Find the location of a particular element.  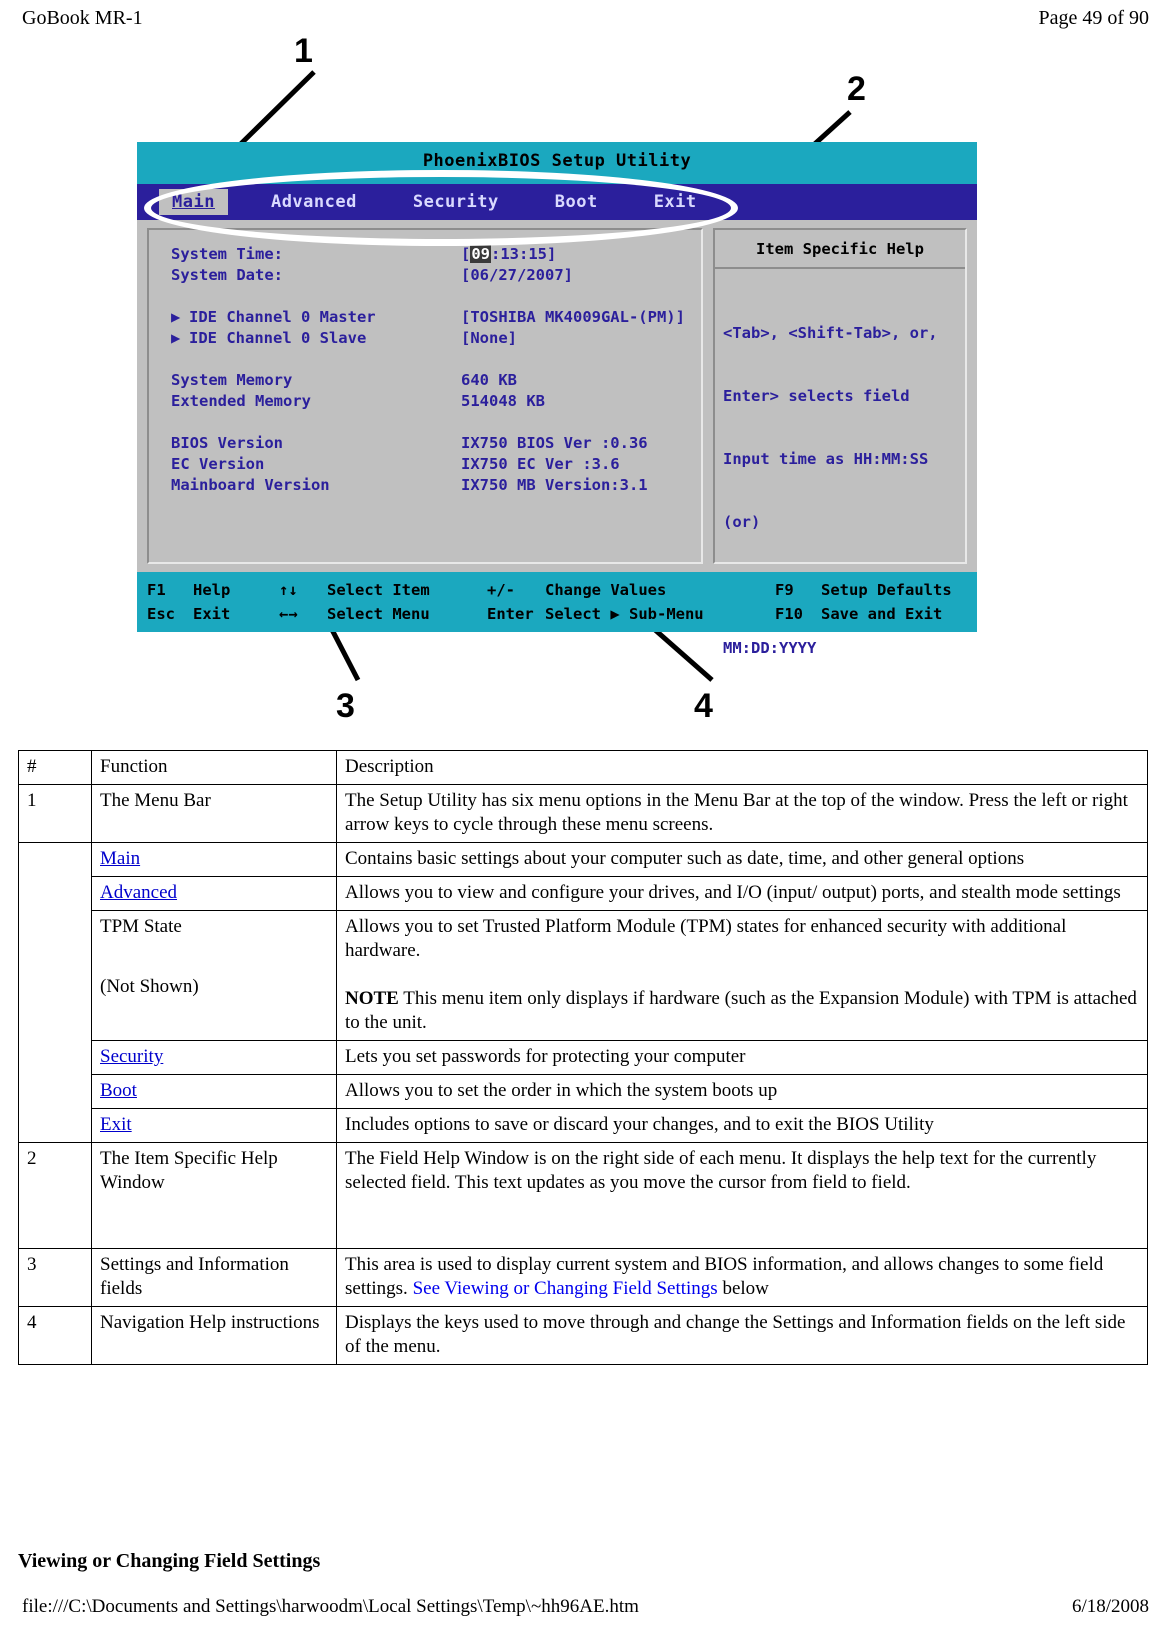

bios-field-ide-channel-0-slave: ▶ IDE Channel 0 Slave [None] is located at coordinates (431, 338).